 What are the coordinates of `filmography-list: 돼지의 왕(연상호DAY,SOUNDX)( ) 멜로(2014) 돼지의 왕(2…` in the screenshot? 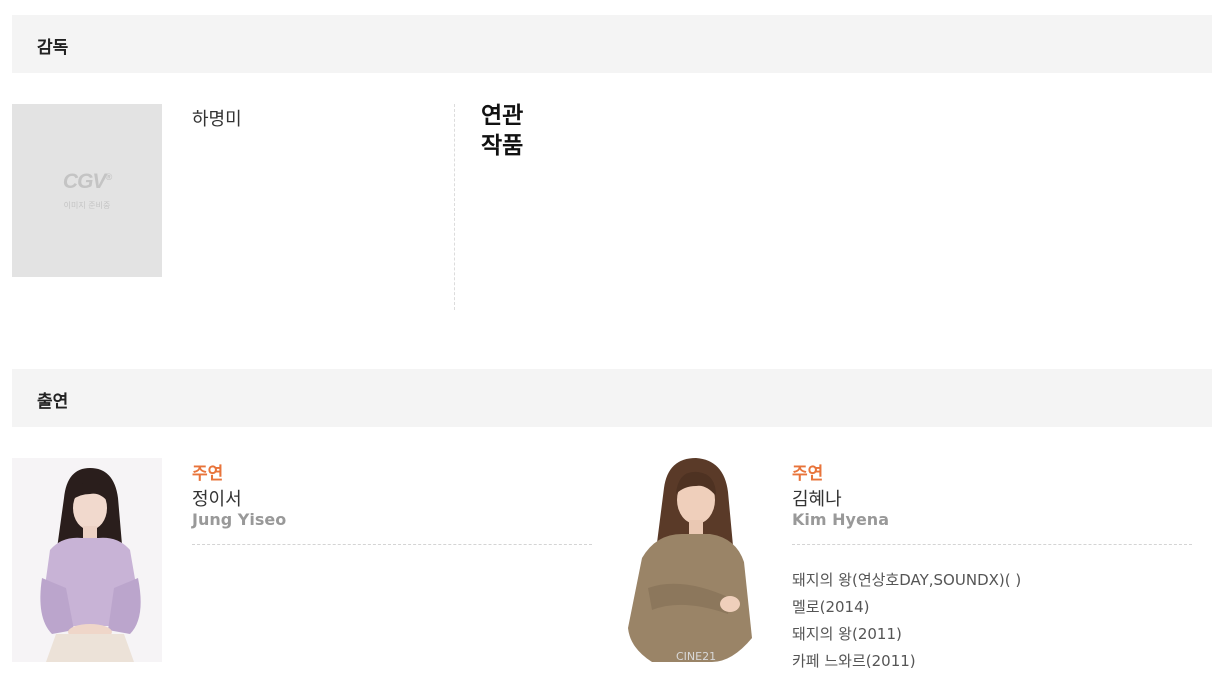 It's located at (906, 621).